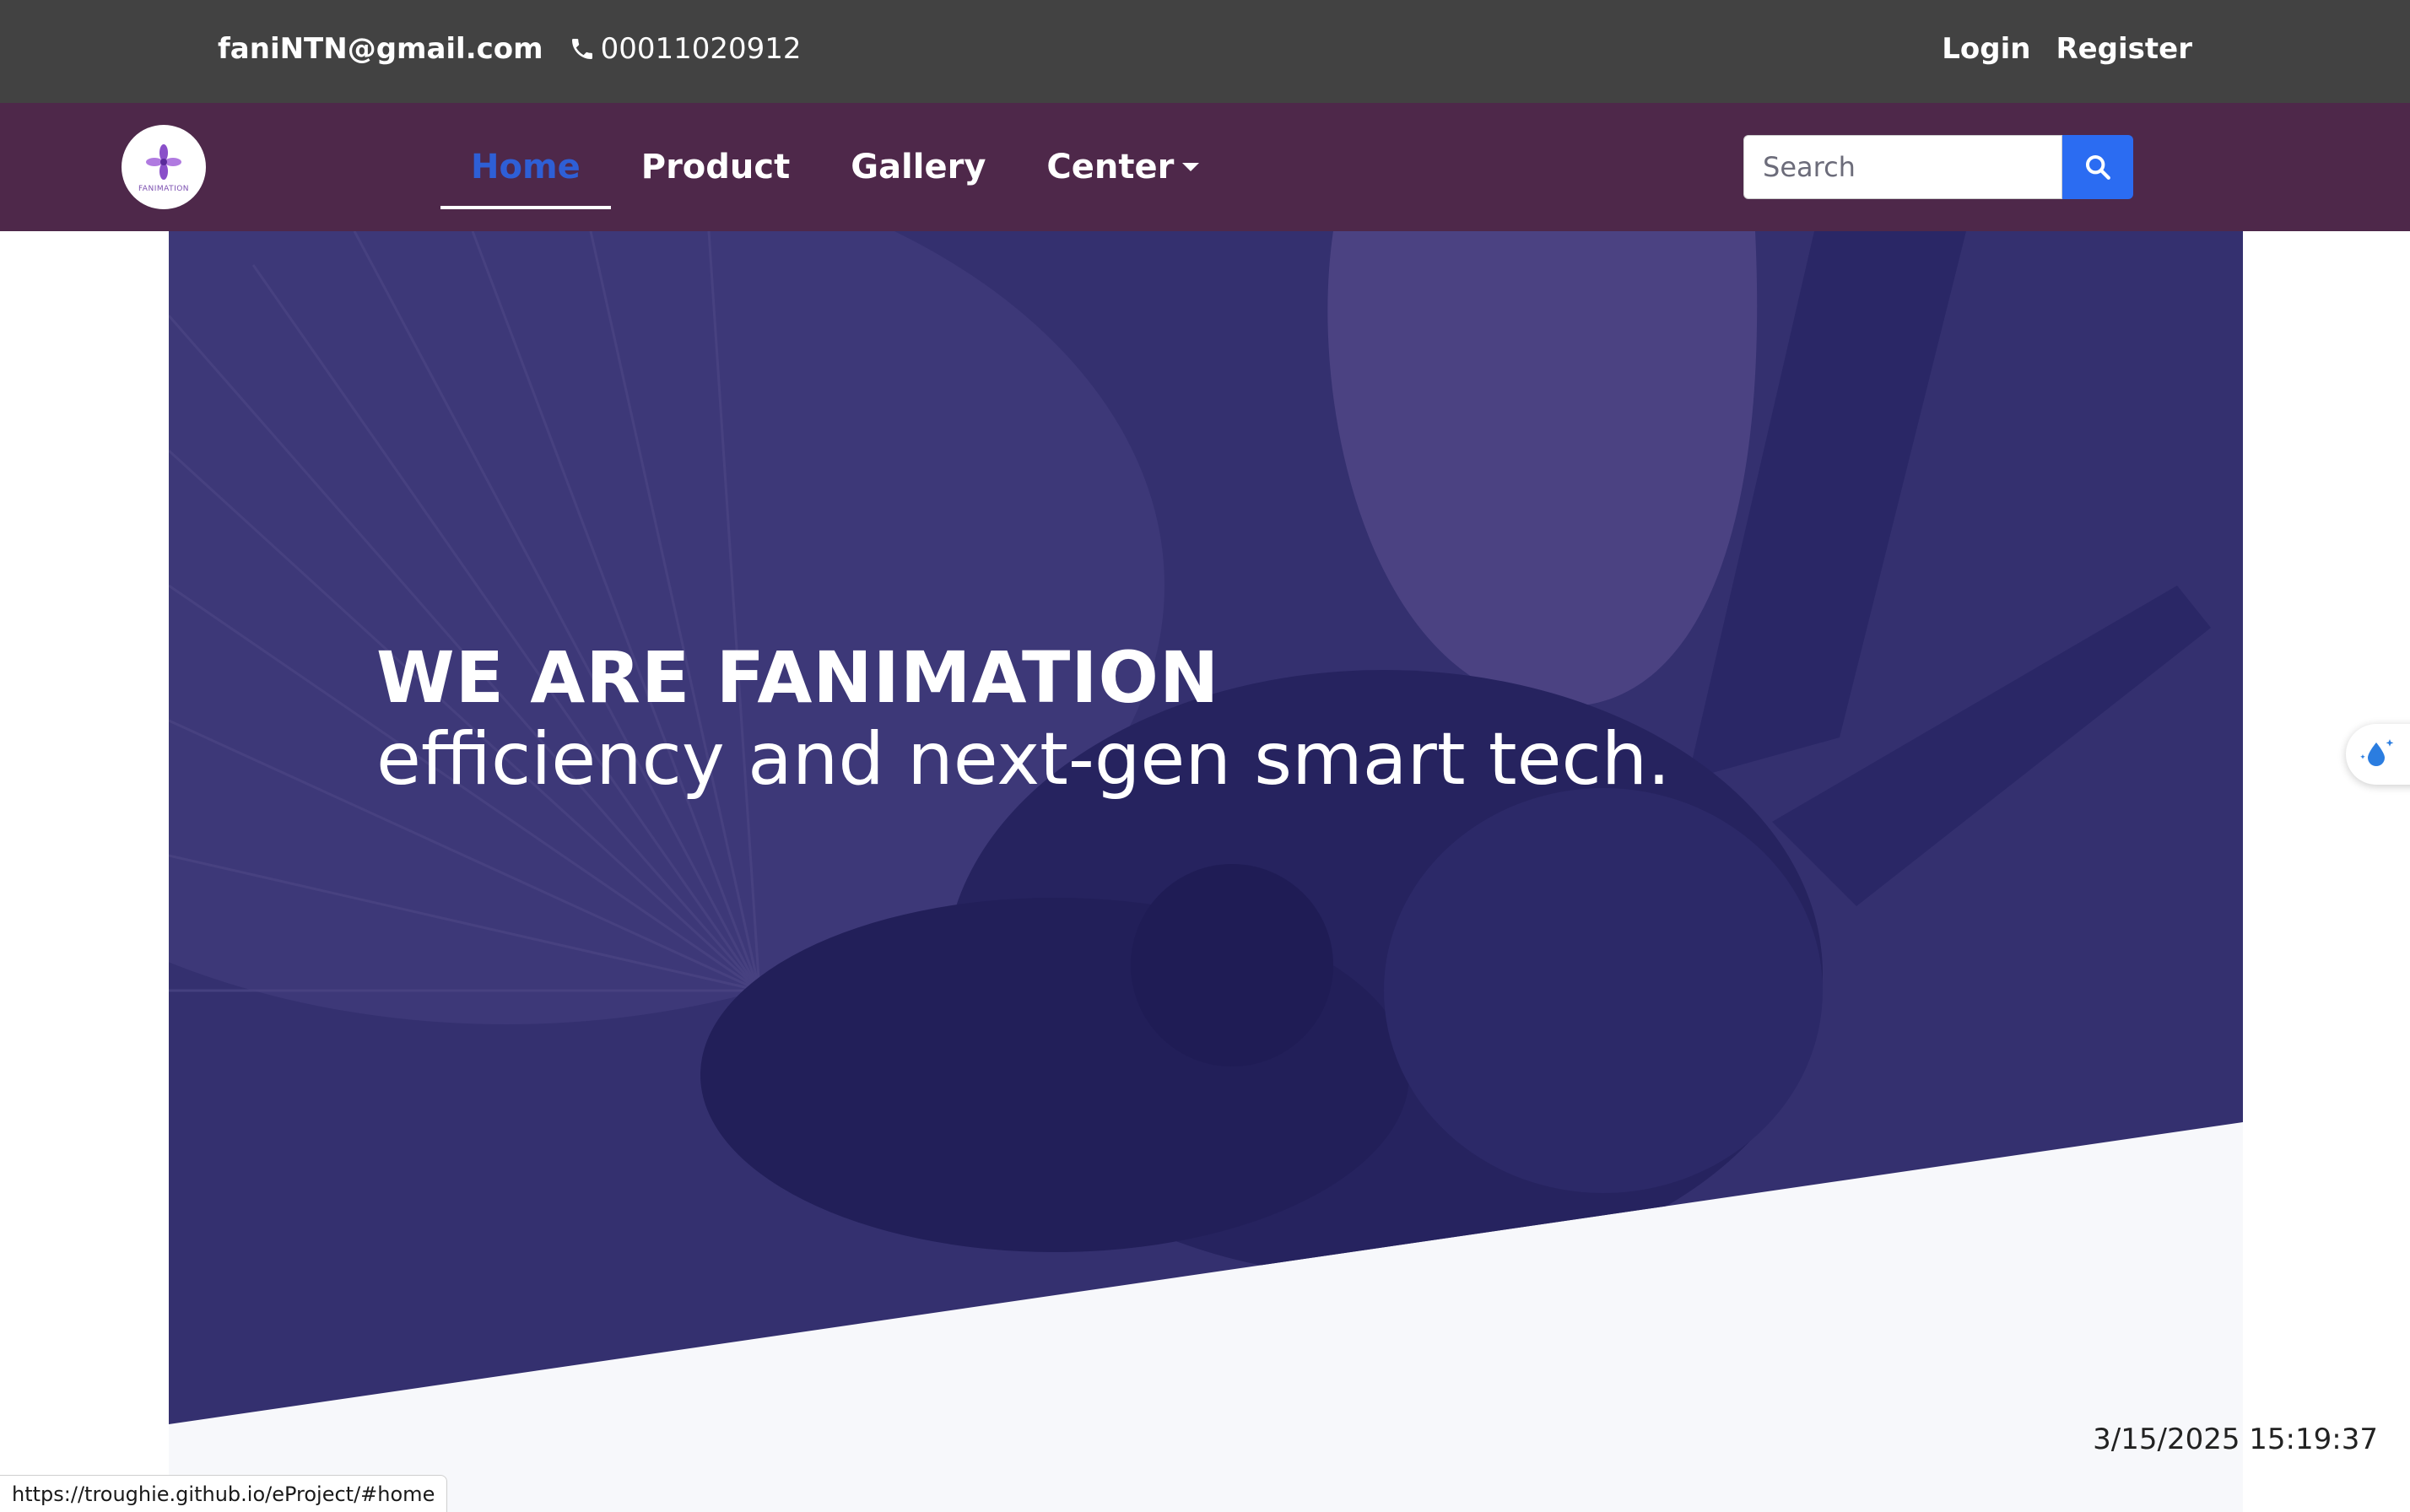  What do you see at coordinates (380, 49) in the screenshot?
I see `contact-email: faniNTN@gmail.com` at bounding box center [380, 49].